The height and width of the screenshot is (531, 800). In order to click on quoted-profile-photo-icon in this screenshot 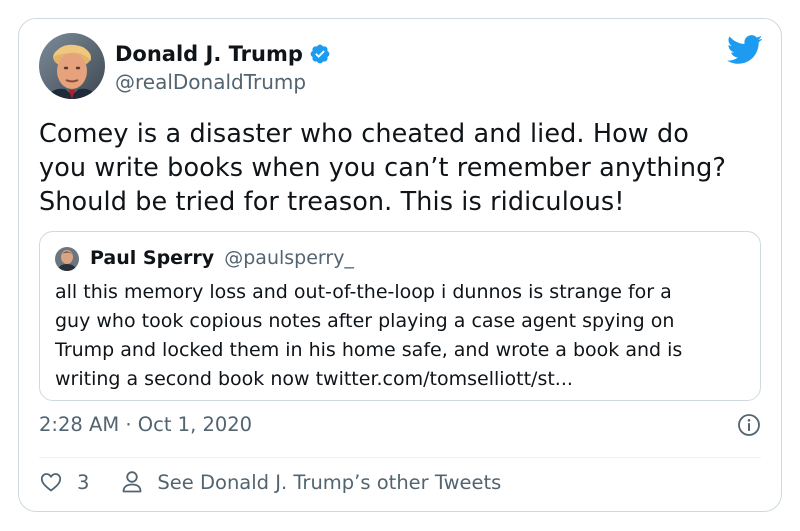, I will do `click(67, 259)`.